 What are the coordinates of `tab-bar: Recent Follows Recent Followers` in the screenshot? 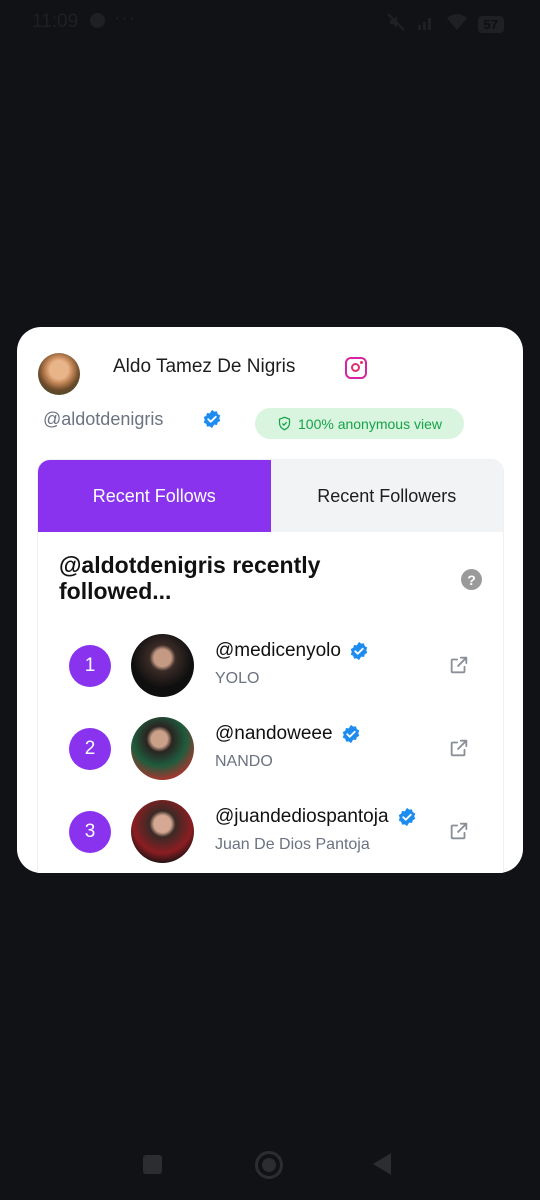 It's located at (270, 496).